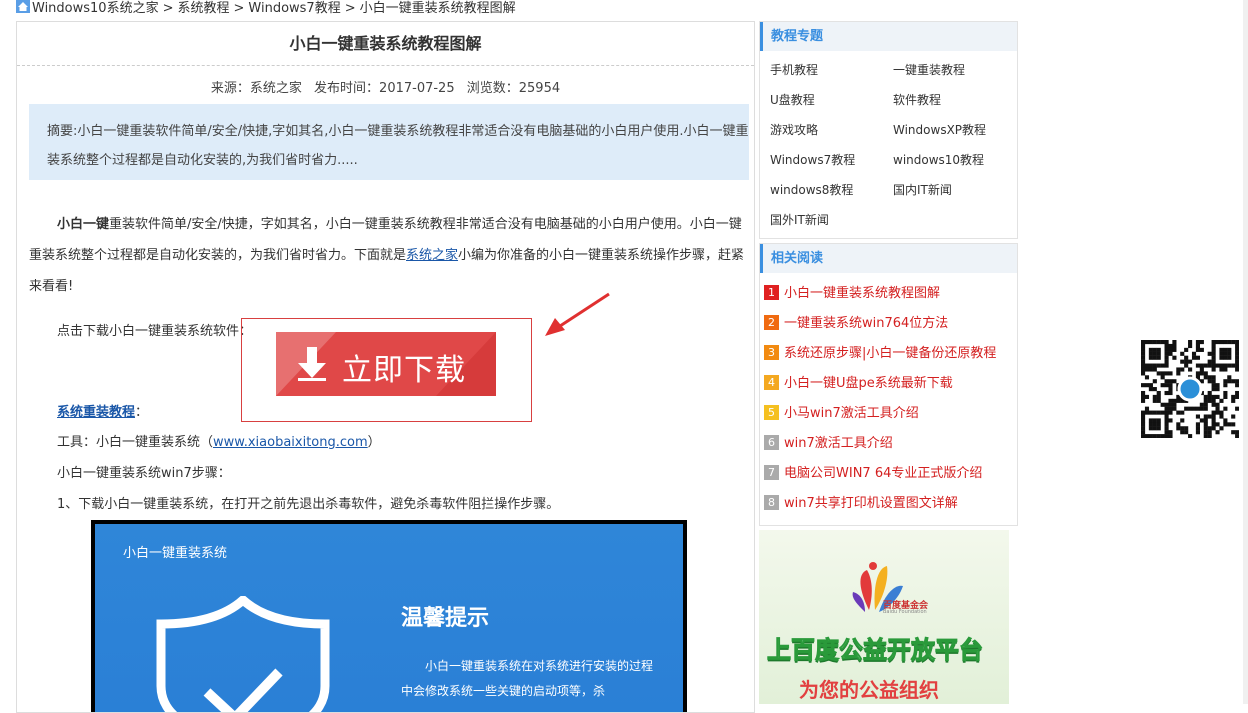 The height and width of the screenshot is (713, 1248). Describe the element at coordinates (871, 503) in the screenshot. I see `related-item-label: win7共享打印机设置图文详解` at that location.